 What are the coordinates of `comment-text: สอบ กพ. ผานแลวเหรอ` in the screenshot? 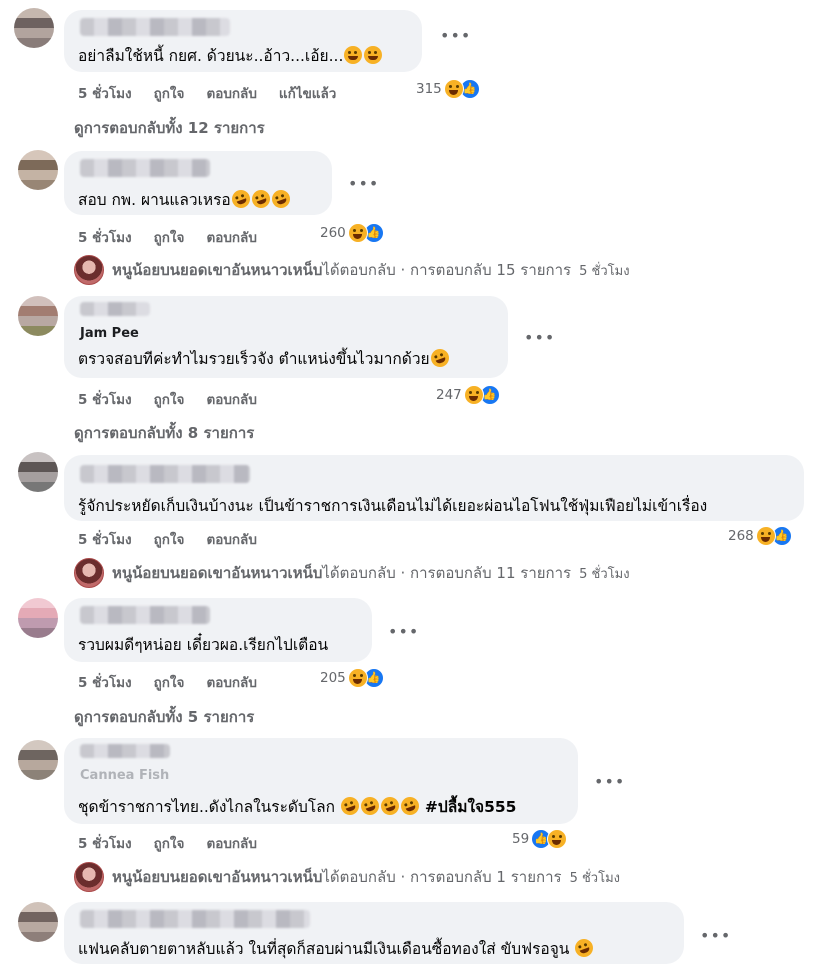 It's located at (185, 199).